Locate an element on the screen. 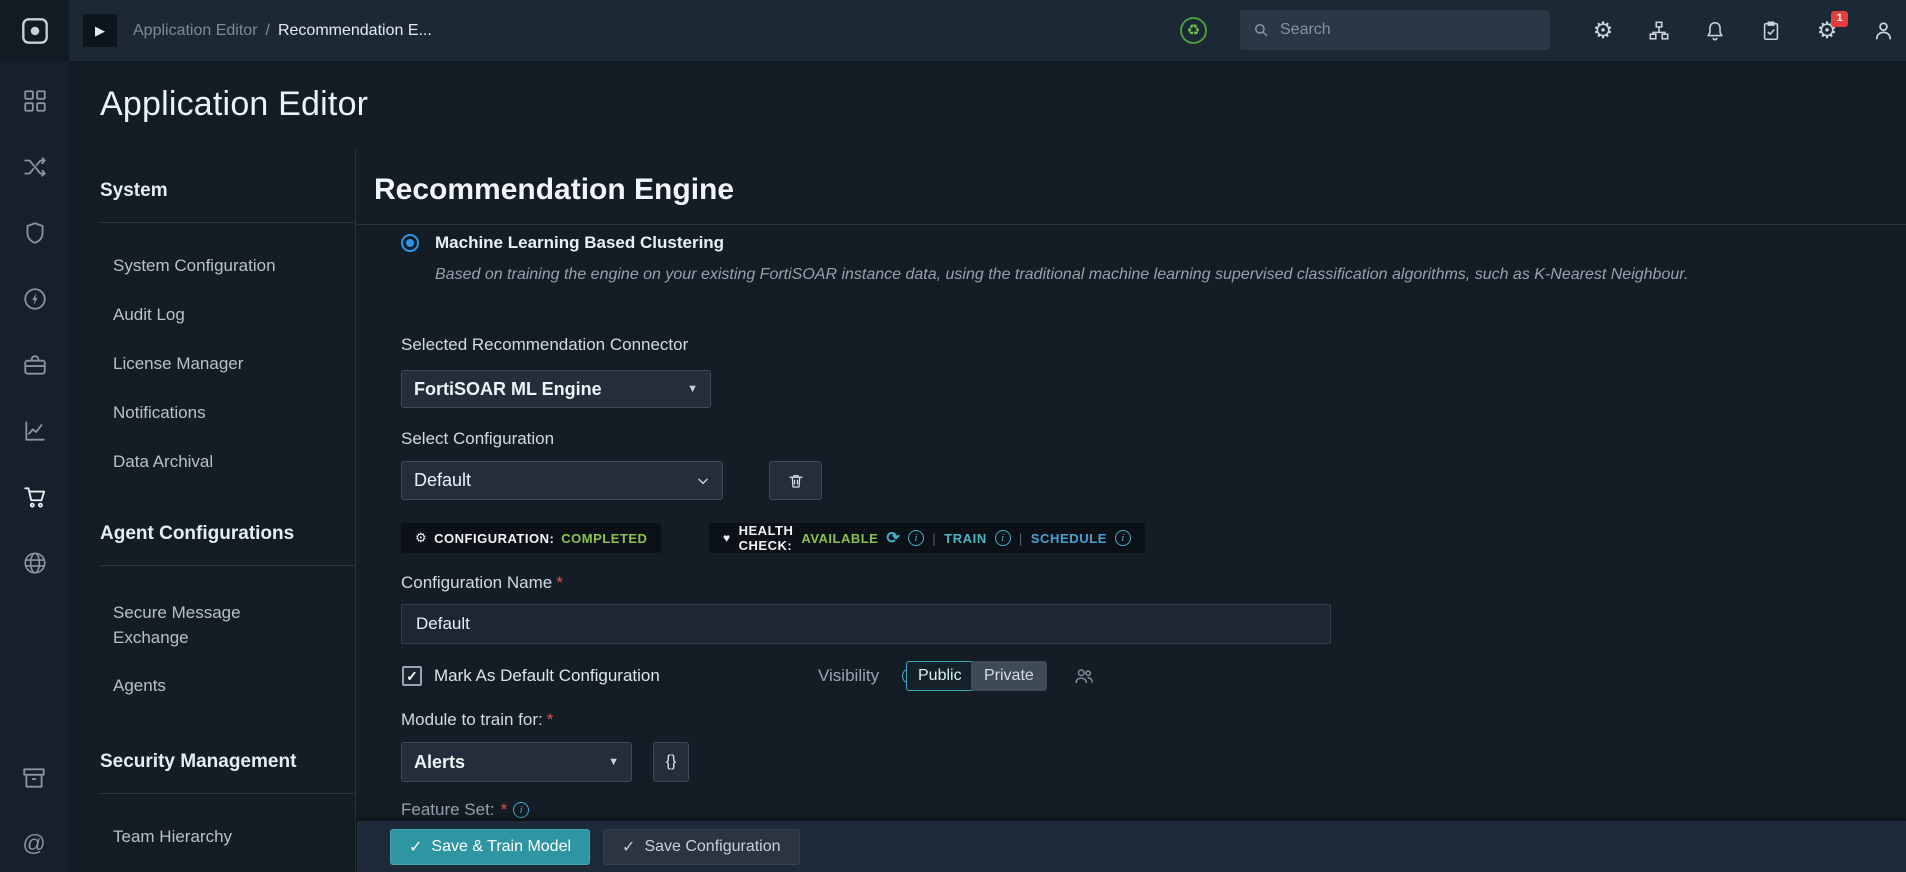  bolt-circle-icon is located at coordinates (35, 299).